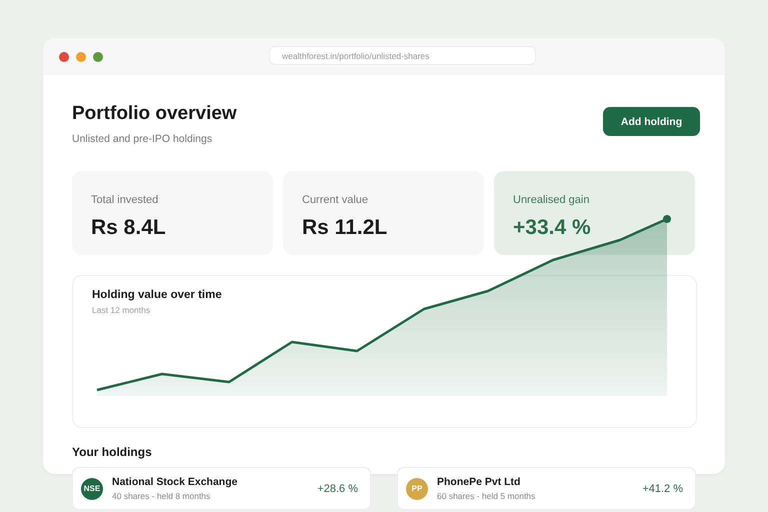 This screenshot has height=512, width=768. What do you see at coordinates (478, 482) in the screenshot?
I see `company-name: PhonePe Pvt Ltd` at bounding box center [478, 482].